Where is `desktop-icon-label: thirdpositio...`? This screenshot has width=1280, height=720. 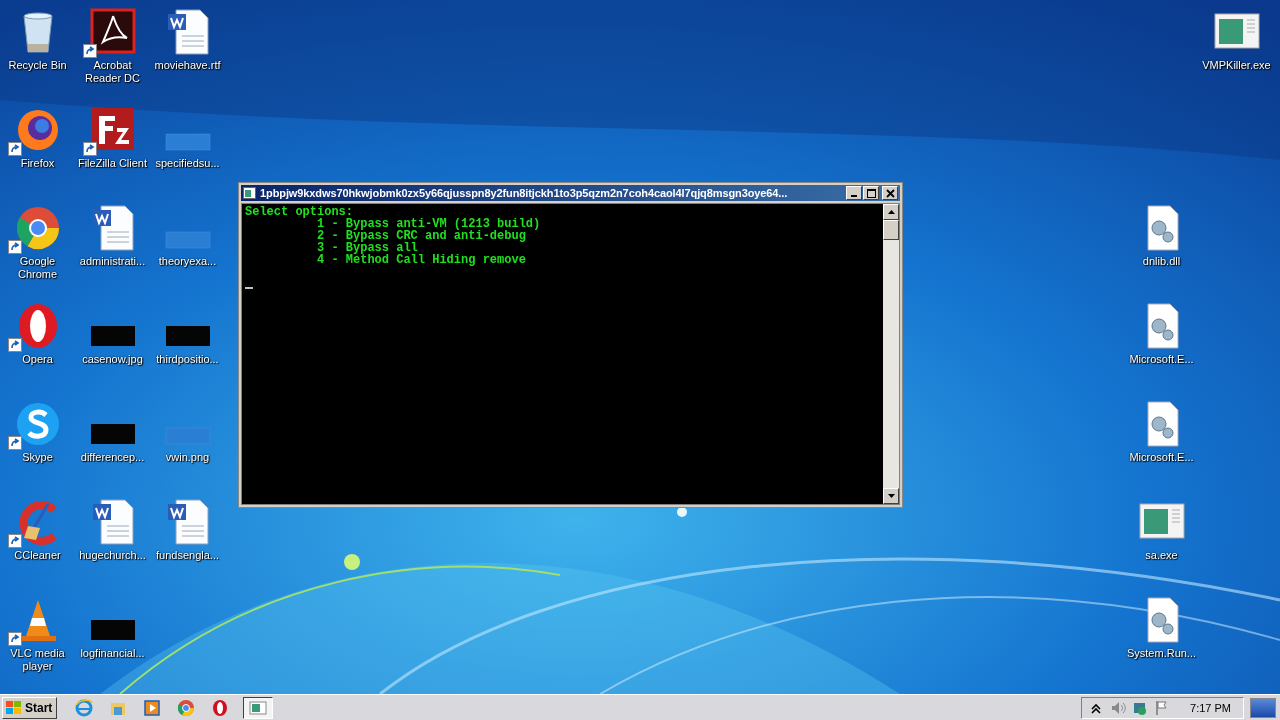
desktop-icon-label: thirdpositio... is located at coordinates (187, 359).